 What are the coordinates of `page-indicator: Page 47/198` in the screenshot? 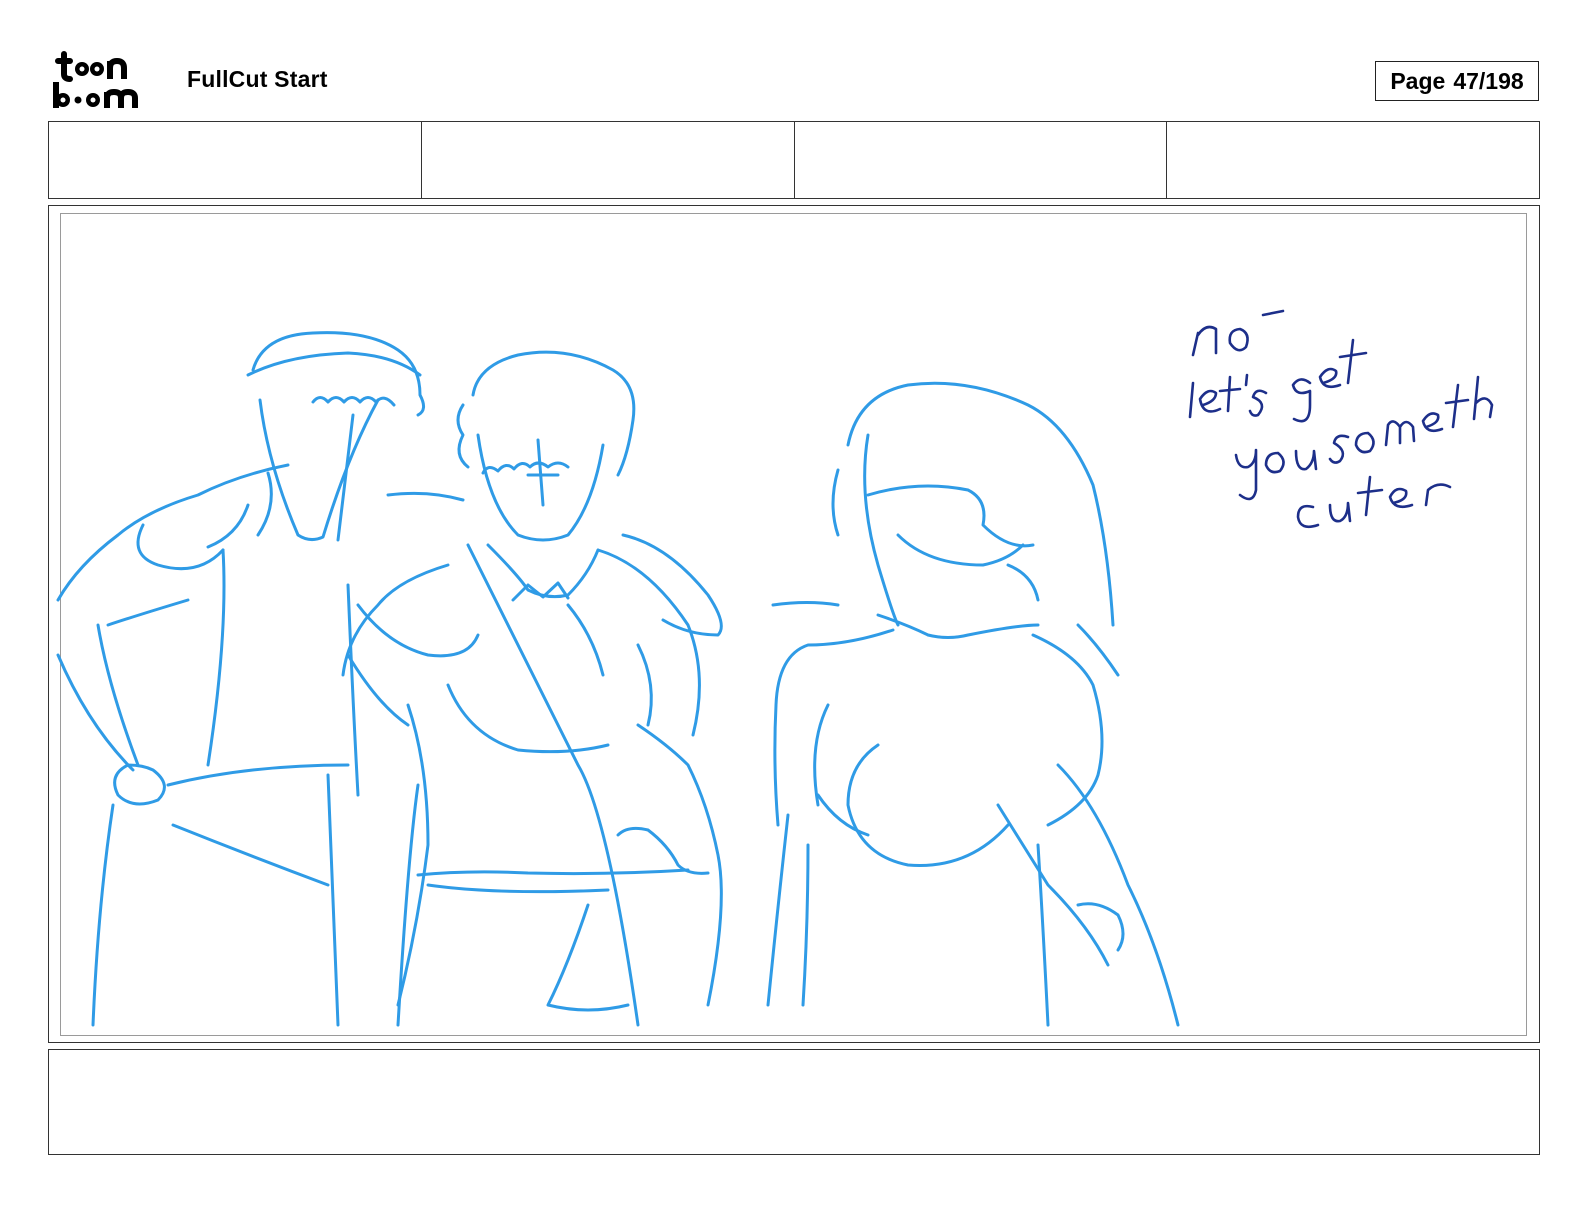 It's located at (1457, 81).